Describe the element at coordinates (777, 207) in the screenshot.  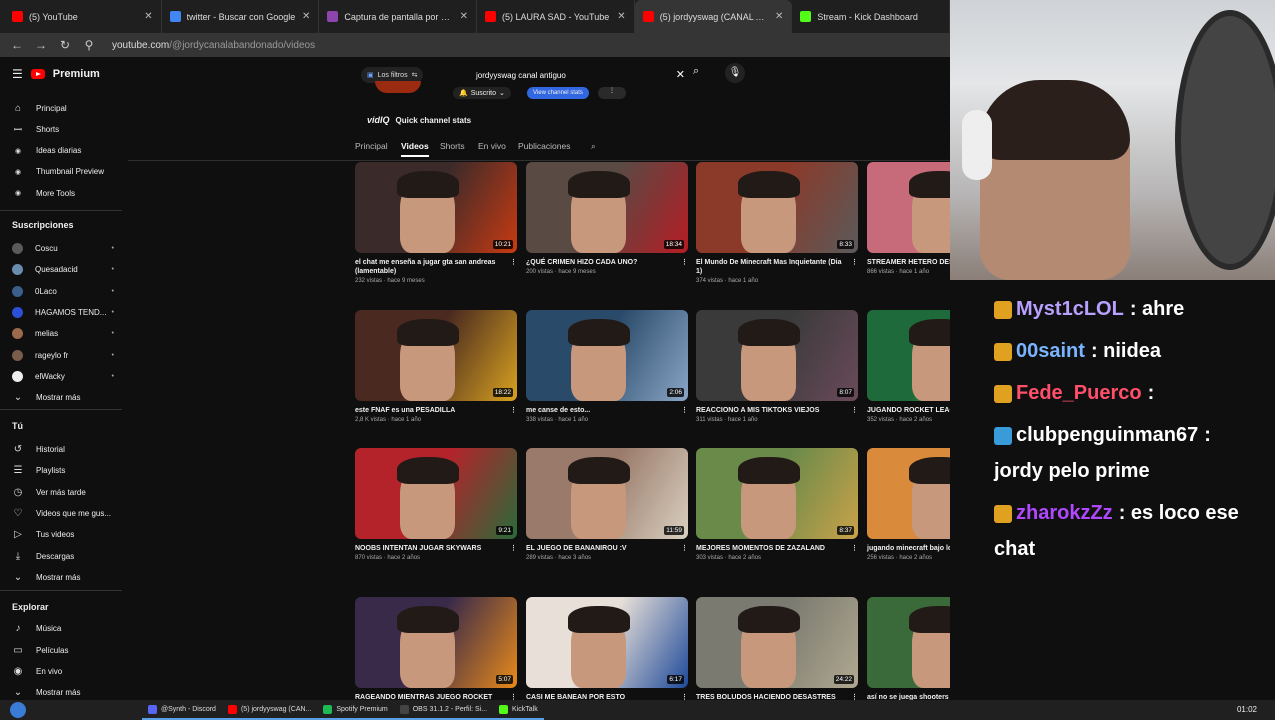
I see `video-thumbnail: 8:33` at that location.